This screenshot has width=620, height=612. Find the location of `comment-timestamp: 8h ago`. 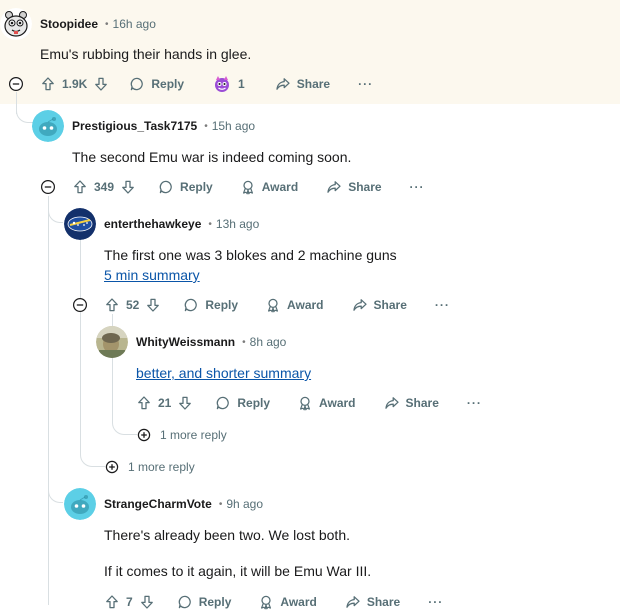

comment-timestamp: 8h ago is located at coordinates (268, 342).